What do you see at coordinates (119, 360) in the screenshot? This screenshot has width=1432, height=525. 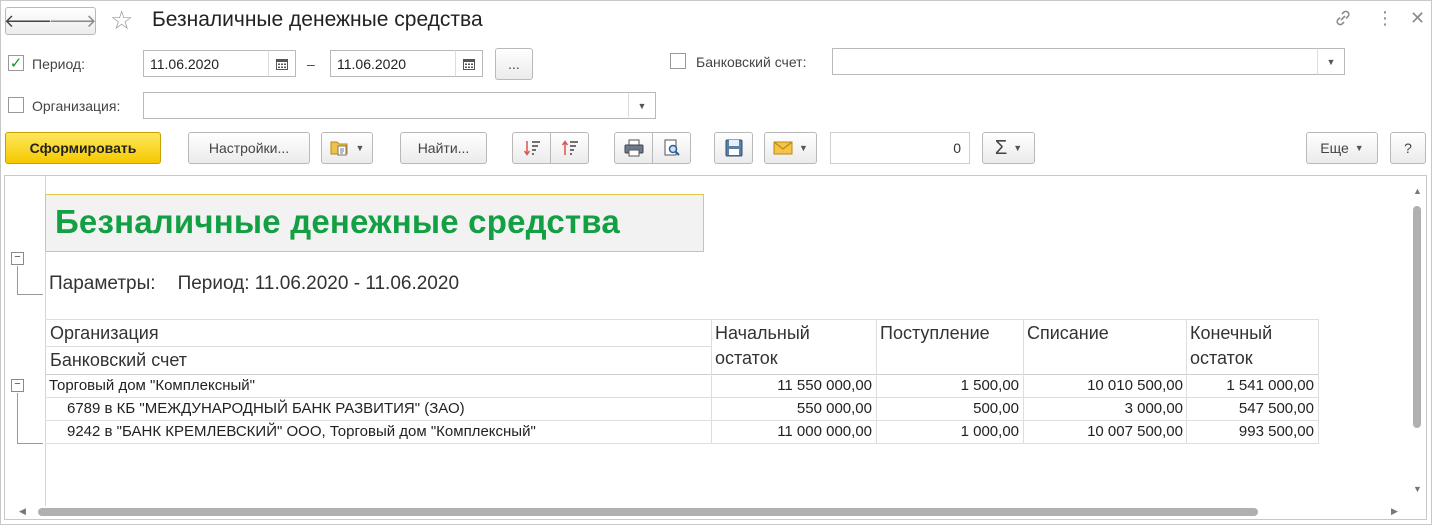 I see `column-header-bank-account: Банковский счет` at bounding box center [119, 360].